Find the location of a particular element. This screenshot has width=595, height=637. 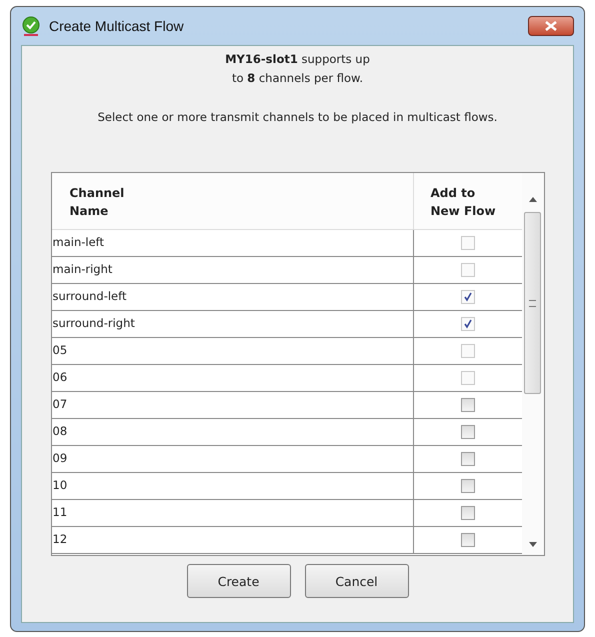

table-cell: 06 is located at coordinates (233, 378).